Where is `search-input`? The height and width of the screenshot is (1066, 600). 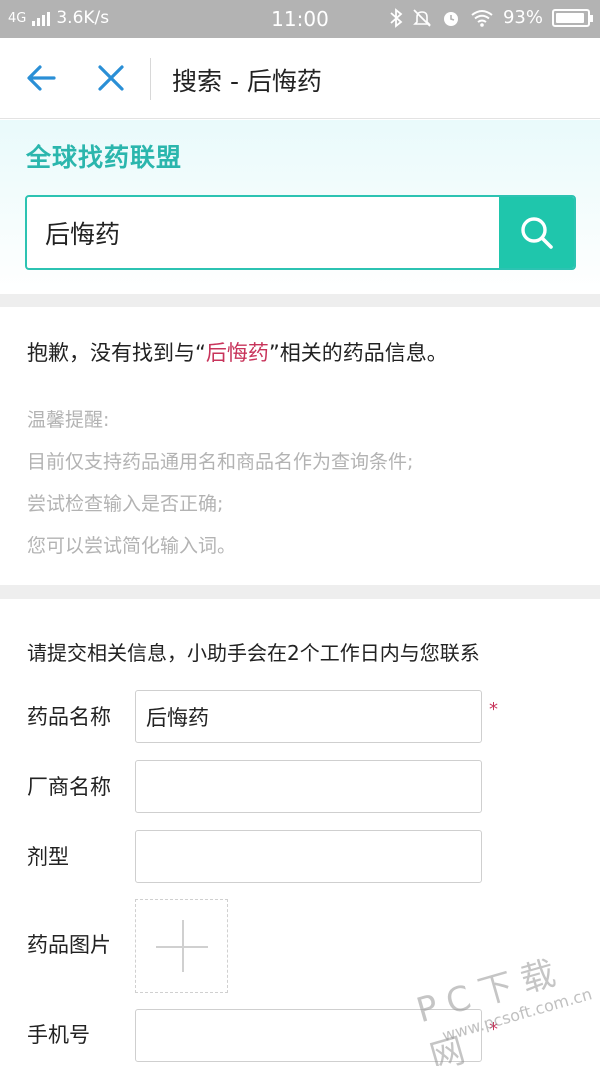
search-input is located at coordinates (264, 232).